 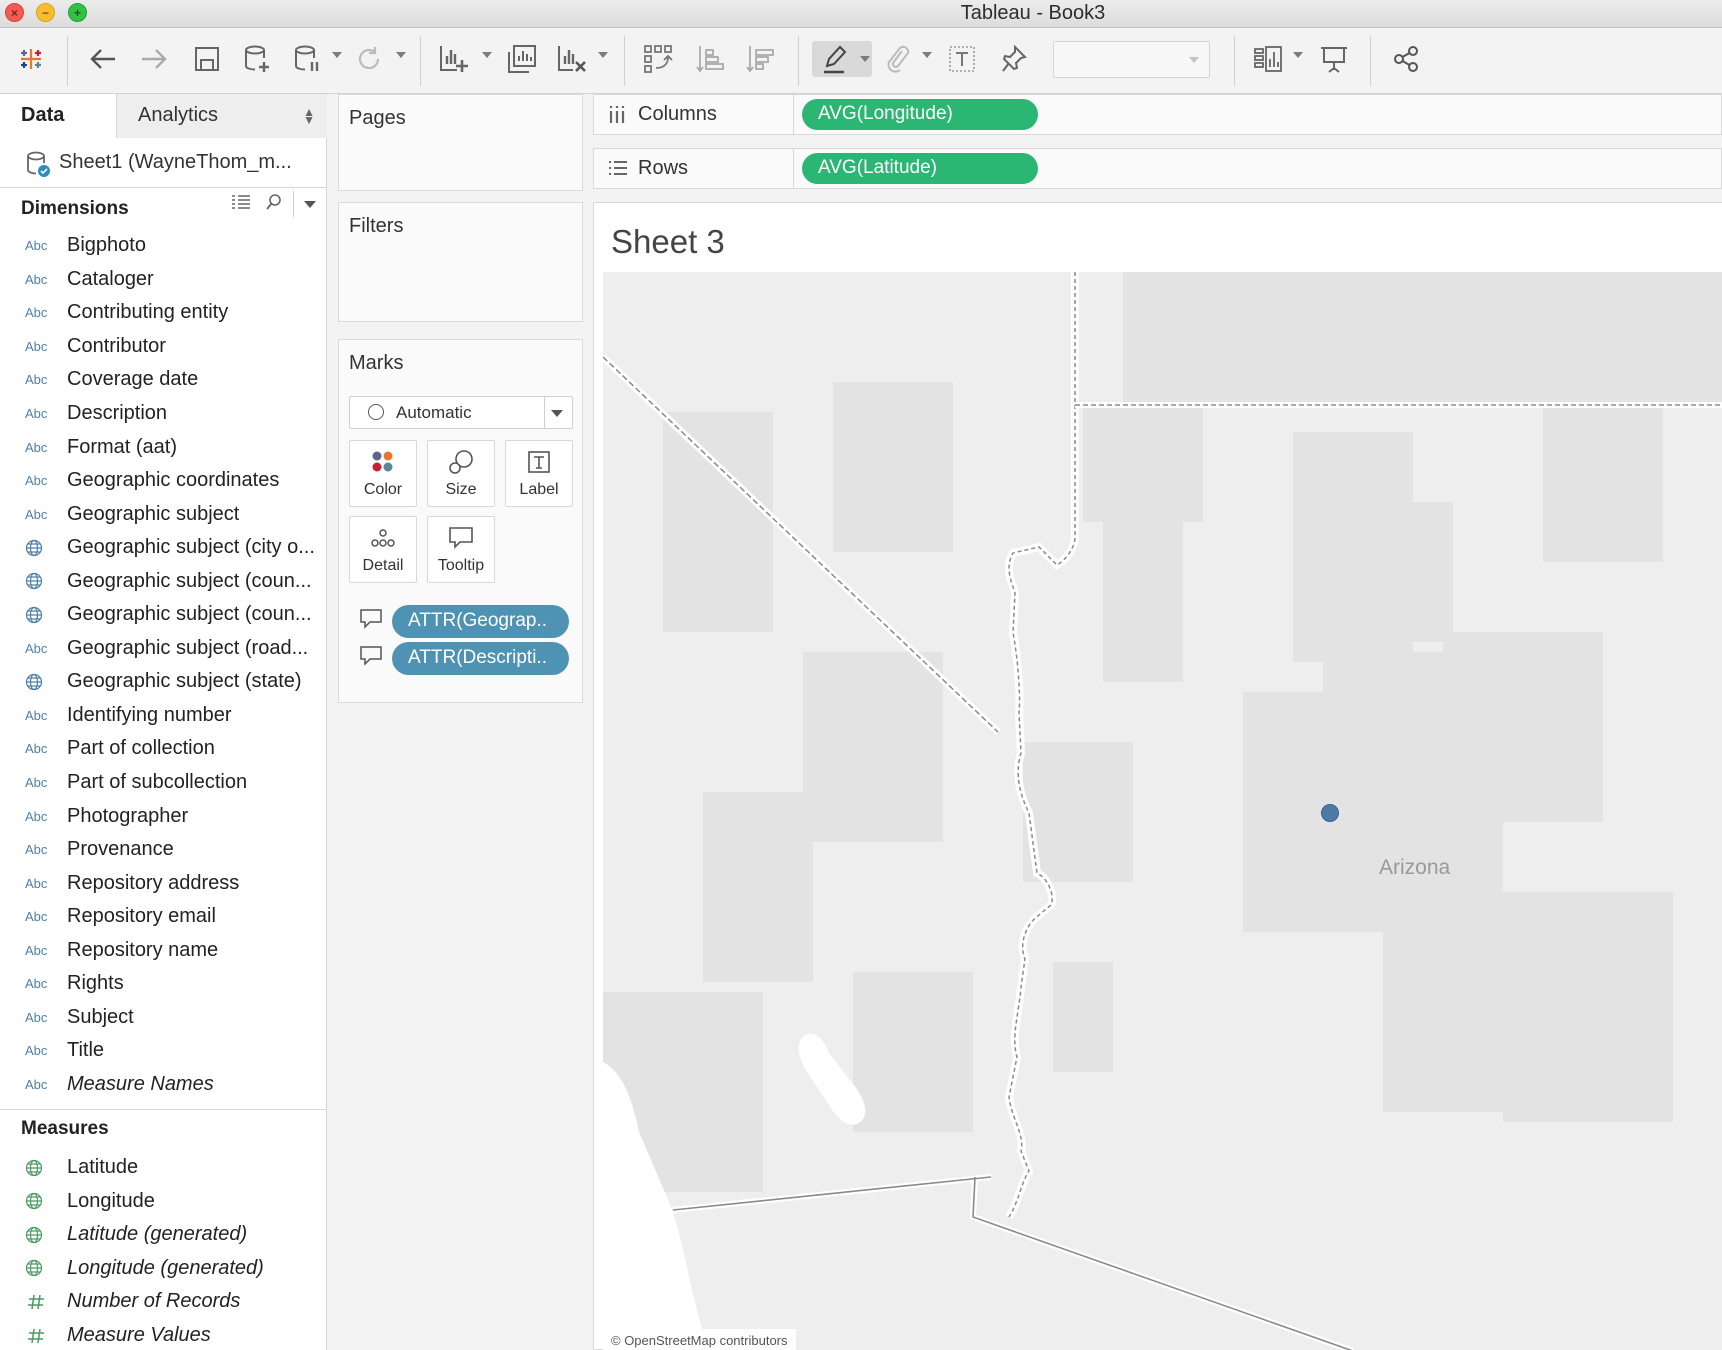 What do you see at coordinates (163, 1085) in the screenshot?
I see `field-item: Abc Measure Names` at bounding box center [163, 1085].